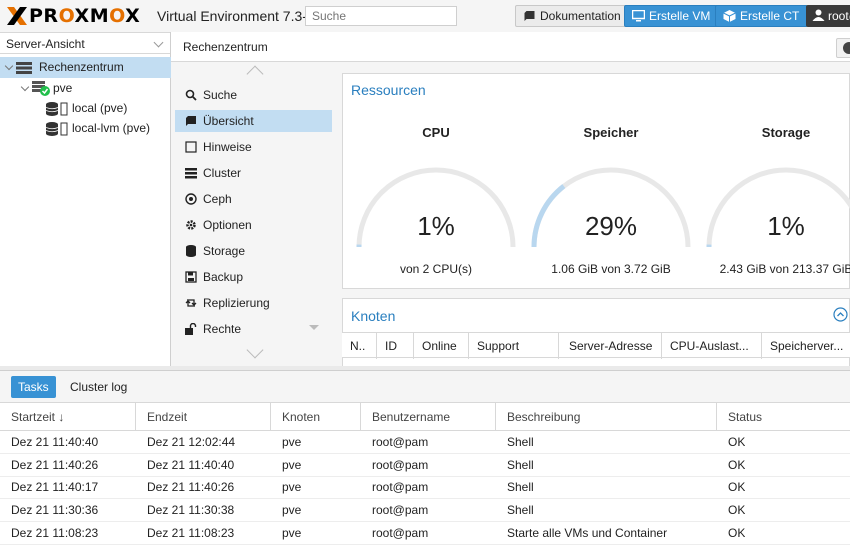  What do you see at coordinates (98, 387) in the screenshot?
I see `tab-cluster-log: Cluster log` at bounding box center [98, 387].